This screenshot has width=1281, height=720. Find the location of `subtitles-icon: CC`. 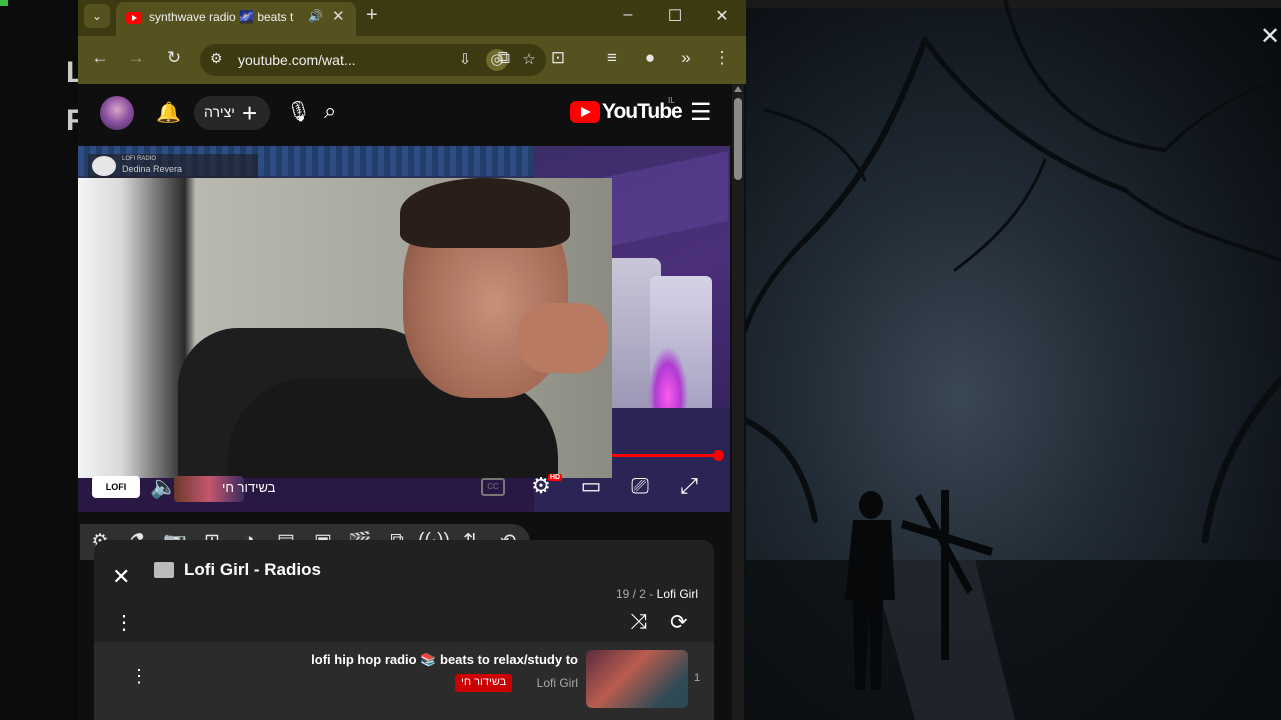

subtitles-icon: CC is located at coordinates (493, 487).